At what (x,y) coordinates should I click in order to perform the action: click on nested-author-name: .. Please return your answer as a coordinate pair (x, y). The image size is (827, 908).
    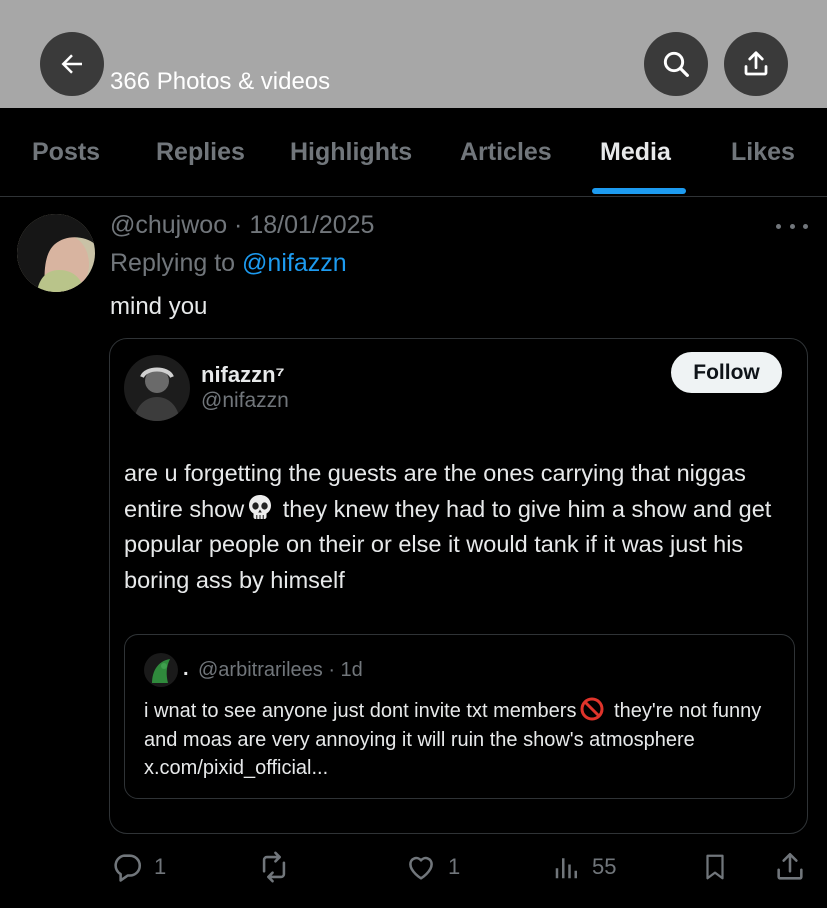
    Looking at the image, I should click on (186, 669).